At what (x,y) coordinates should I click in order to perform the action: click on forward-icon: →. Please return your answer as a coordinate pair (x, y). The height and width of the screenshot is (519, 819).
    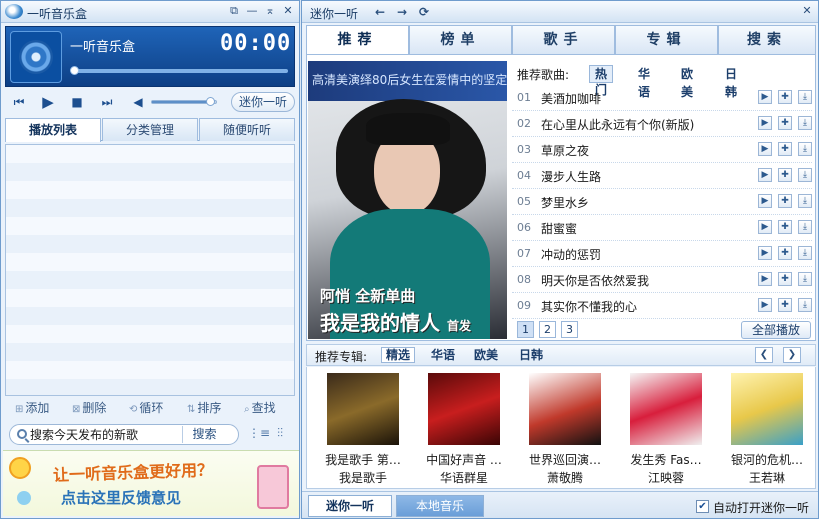
    Looking at the image, I should click on (402, 12).